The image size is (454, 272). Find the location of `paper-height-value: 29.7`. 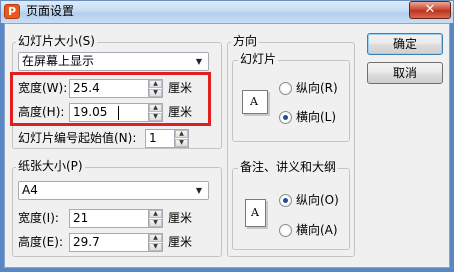

paper-height-value: 29.7 is located at coordinates (86, 242).